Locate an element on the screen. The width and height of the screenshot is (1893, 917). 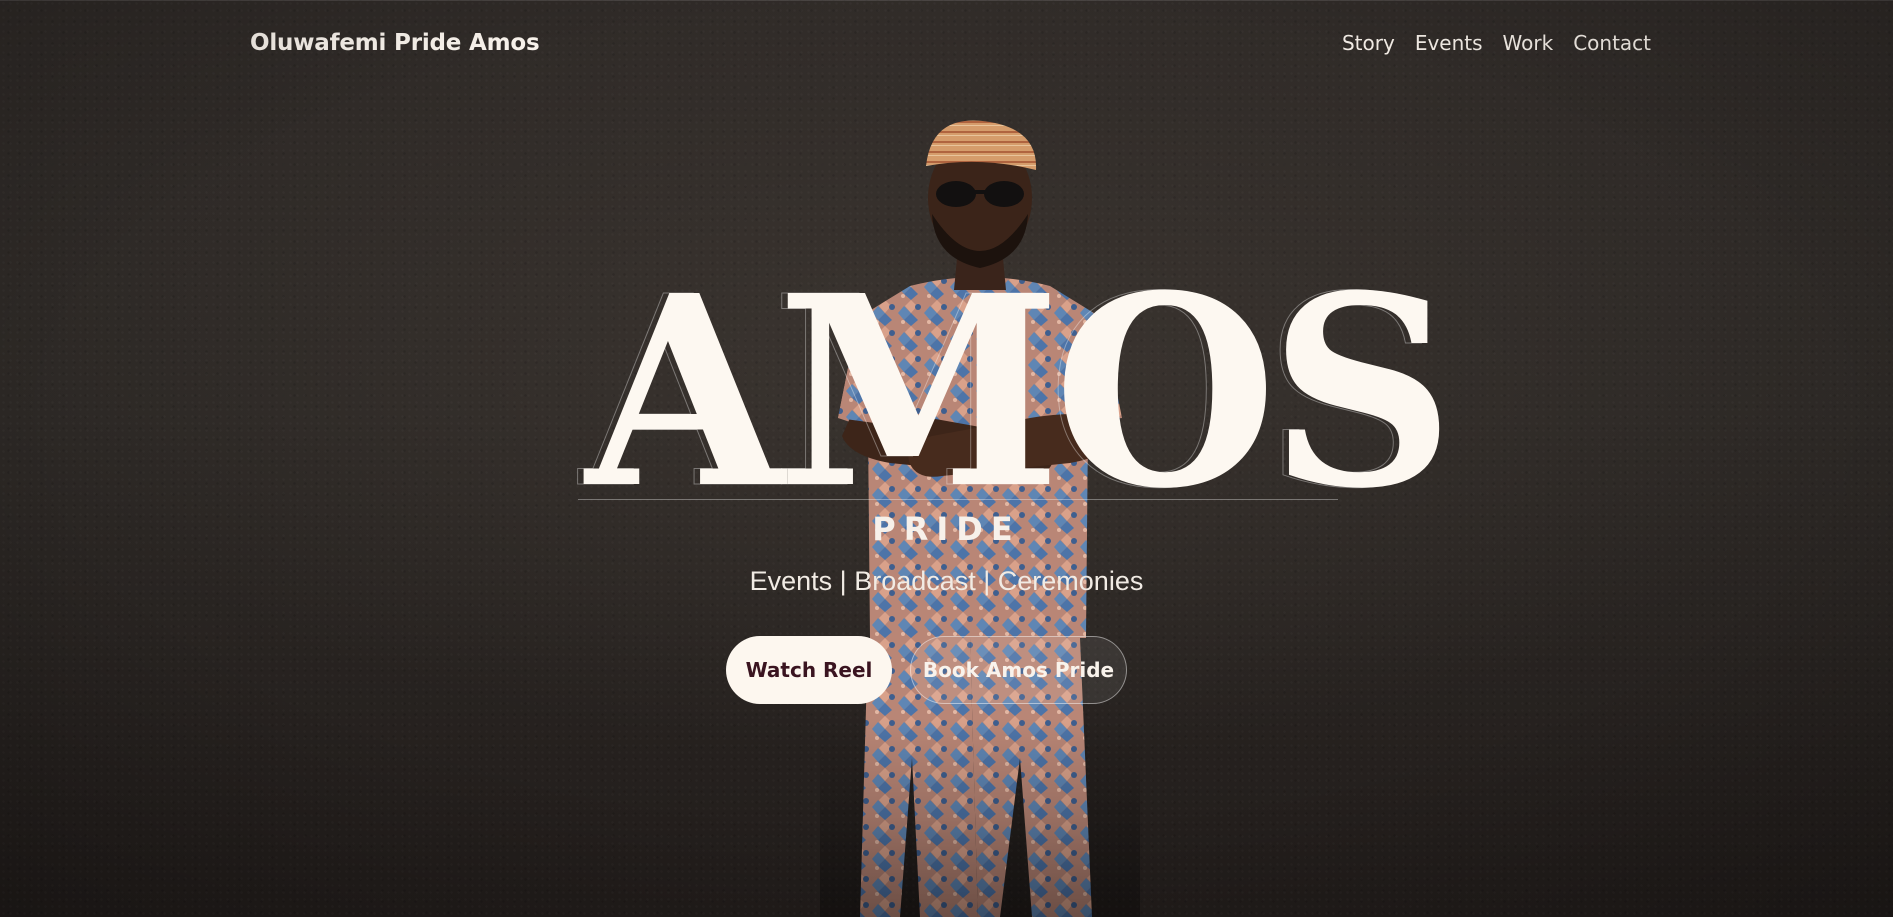
nav-link-contact: Contact is located at coordinates (1612, 43).